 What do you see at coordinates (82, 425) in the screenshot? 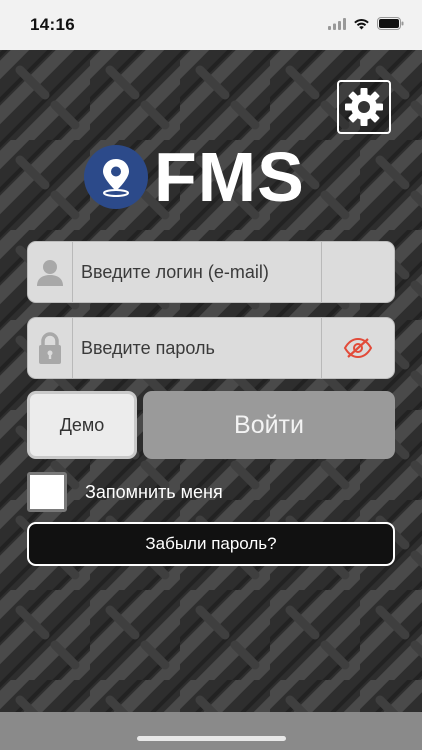
I see `demo-button: Демо` at bounding box center [82, 425].